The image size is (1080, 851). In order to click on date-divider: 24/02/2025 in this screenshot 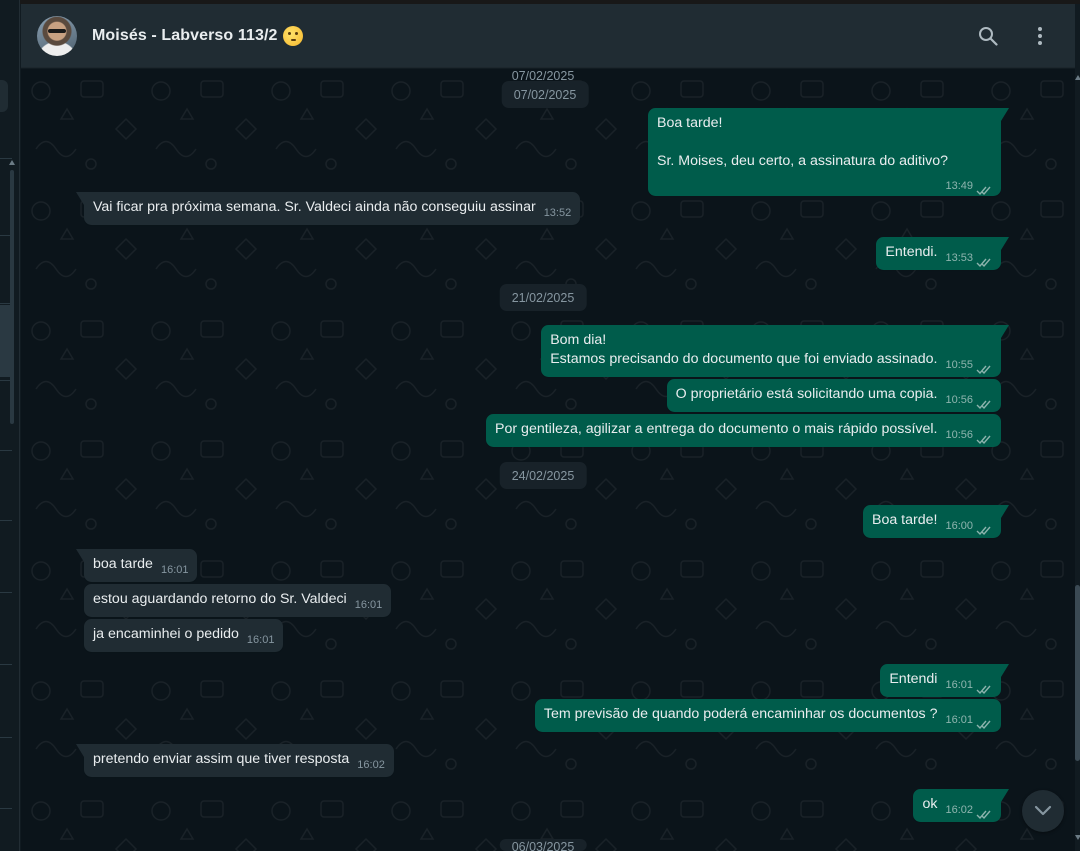, I will do `click(543, 475)`.